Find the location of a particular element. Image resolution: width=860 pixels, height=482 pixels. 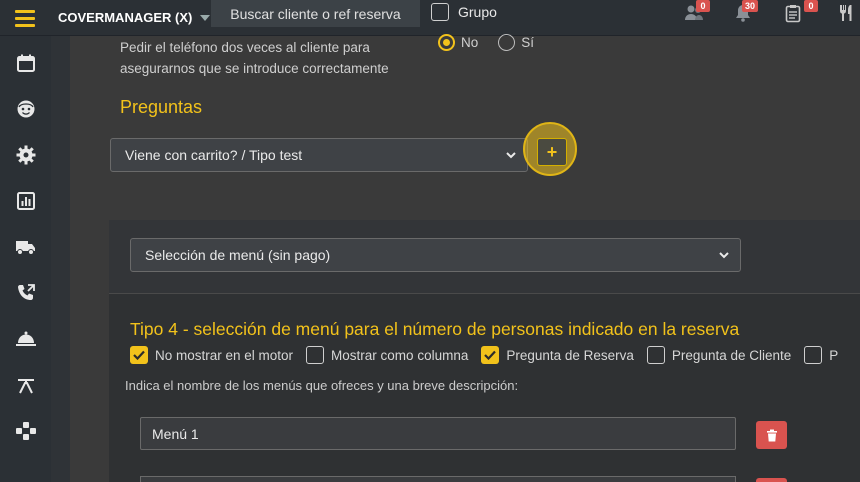

sidebar-item-delivery is located at coordinates (26, 247).